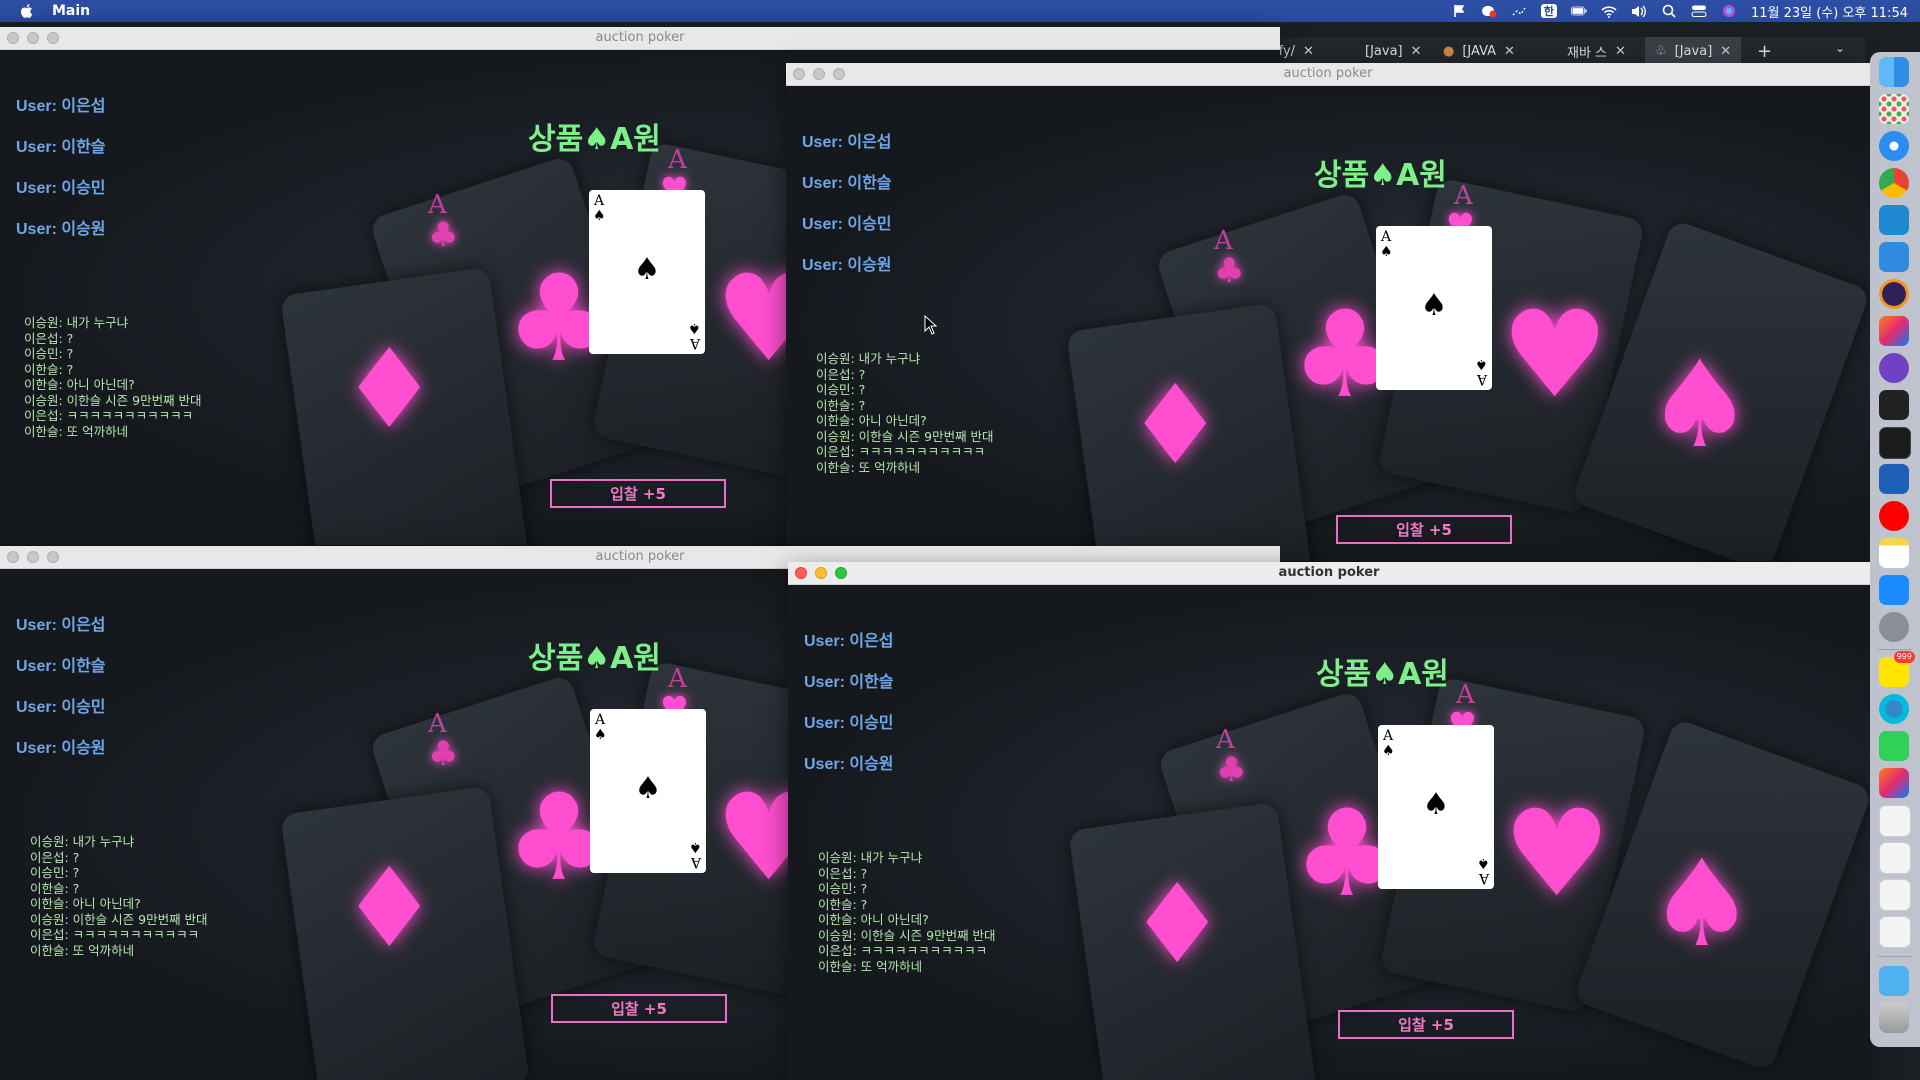 Image resolution: width=1920 pixels, height=1080 pixels. Describe the element at coordinates (1519, 11) in the screenshot. I see `dots-icon` at that location.